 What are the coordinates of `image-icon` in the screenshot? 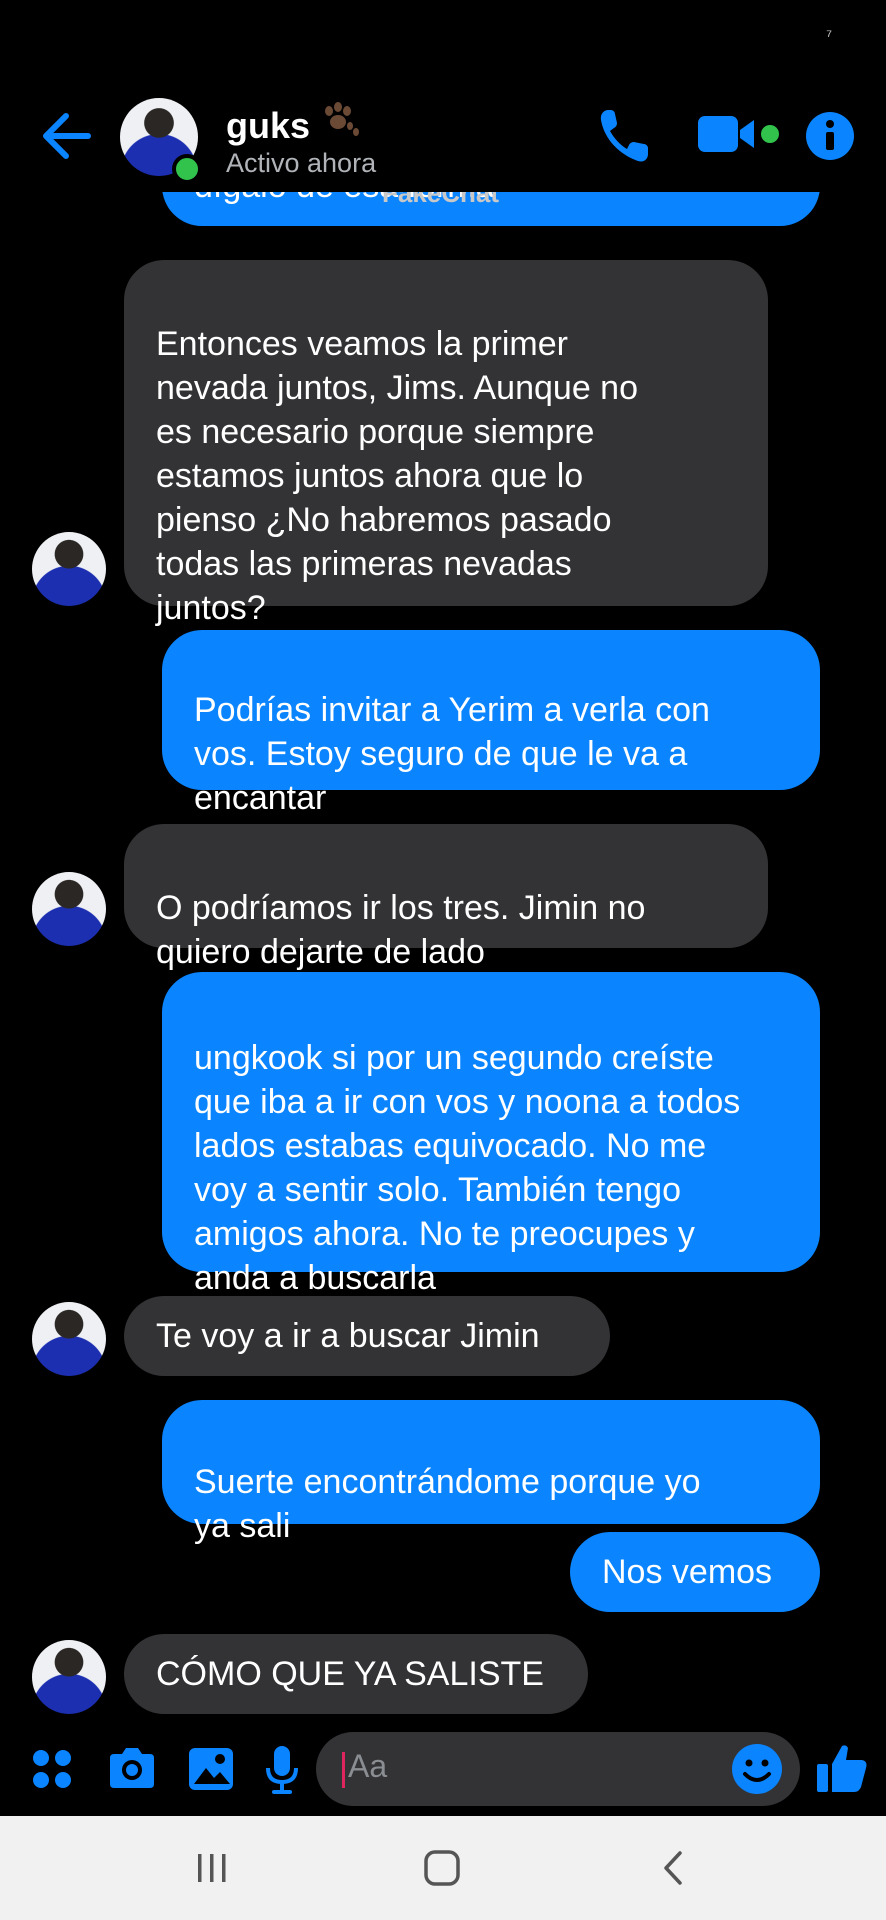 It's located at (211, 1769).